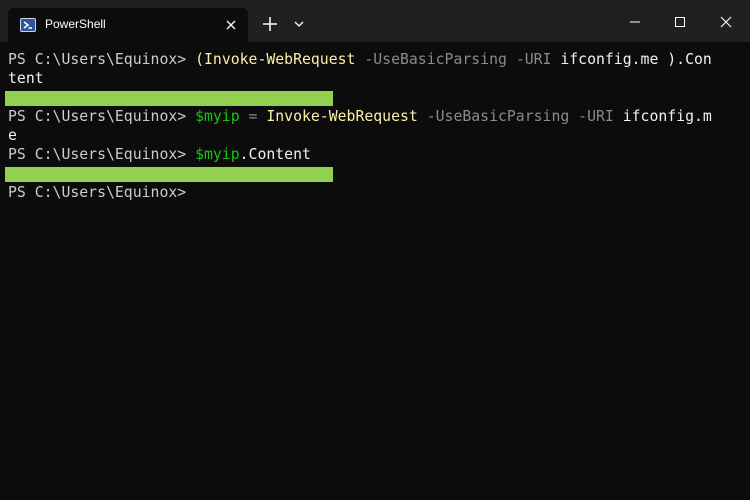 This screenshot has height=500, width=750. I want to click on tab-powershell: PowerShell, so click(128, 25).